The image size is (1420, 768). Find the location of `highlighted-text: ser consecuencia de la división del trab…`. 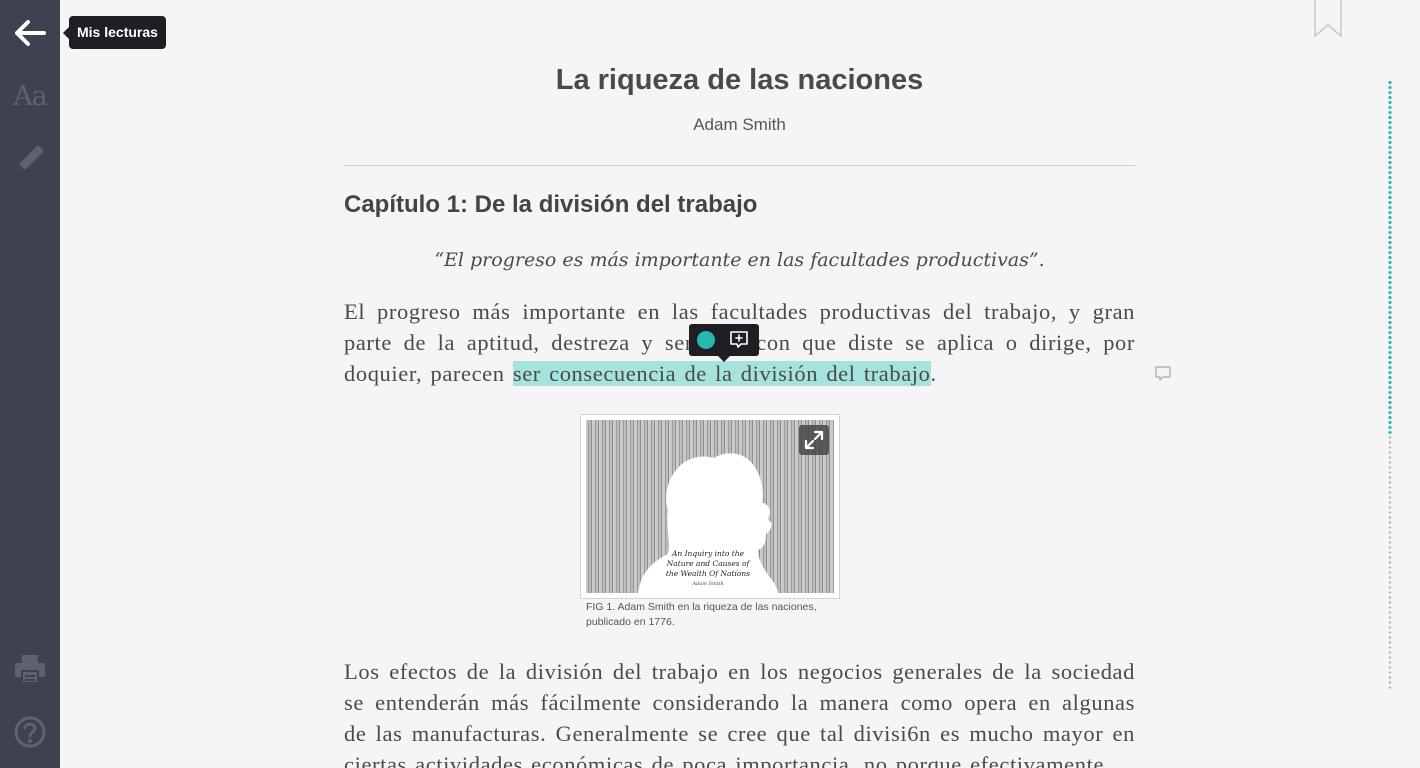

highlighted-text: ser consecuencia de la división del trab… is located at coordinates (721, 373).